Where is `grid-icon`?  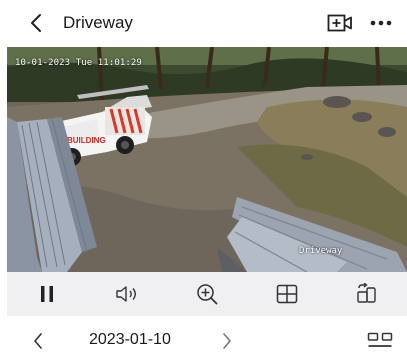 grid-icon is located at coordinates (287, 294).